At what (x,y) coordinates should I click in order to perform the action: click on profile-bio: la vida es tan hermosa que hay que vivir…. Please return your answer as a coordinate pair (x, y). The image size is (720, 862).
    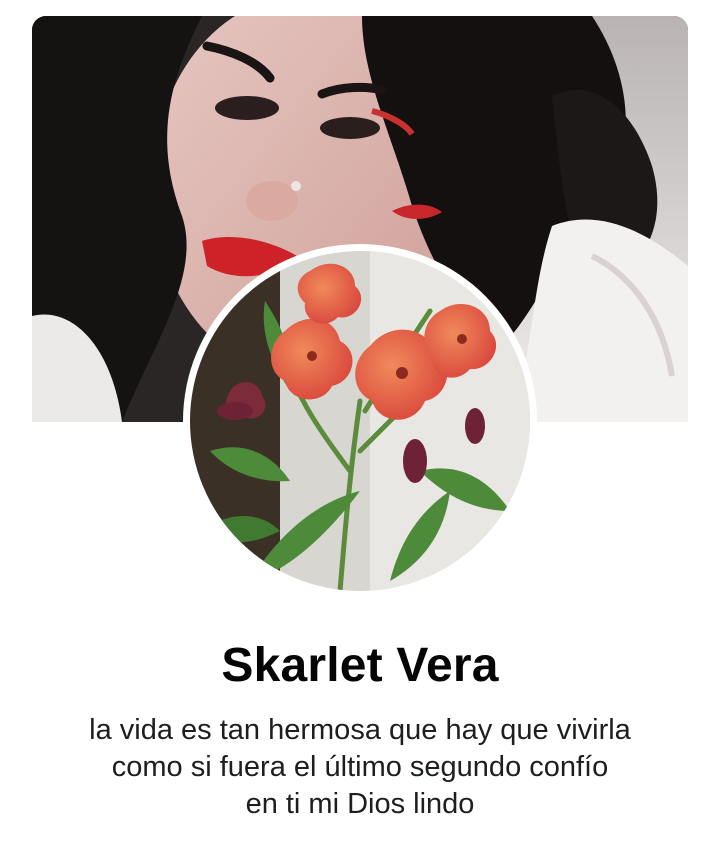
    Looking at the image, I should click on (360, 767).